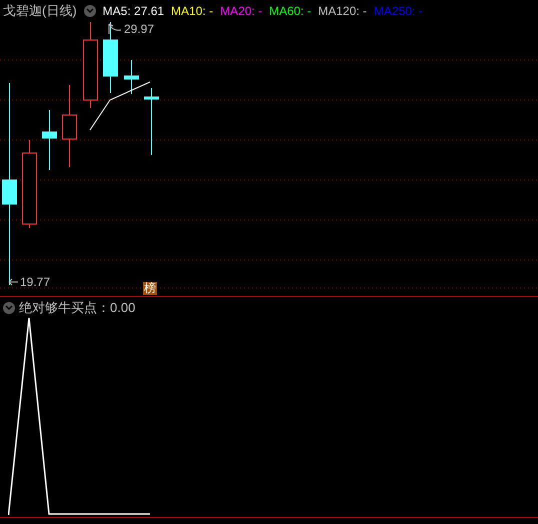 The height and width of the screenshot is (524, 538). What do you see at coordinates (192, 11) in the screenshot?
I see `ma-legend: MA10: -` at bounding box center [192, 11].